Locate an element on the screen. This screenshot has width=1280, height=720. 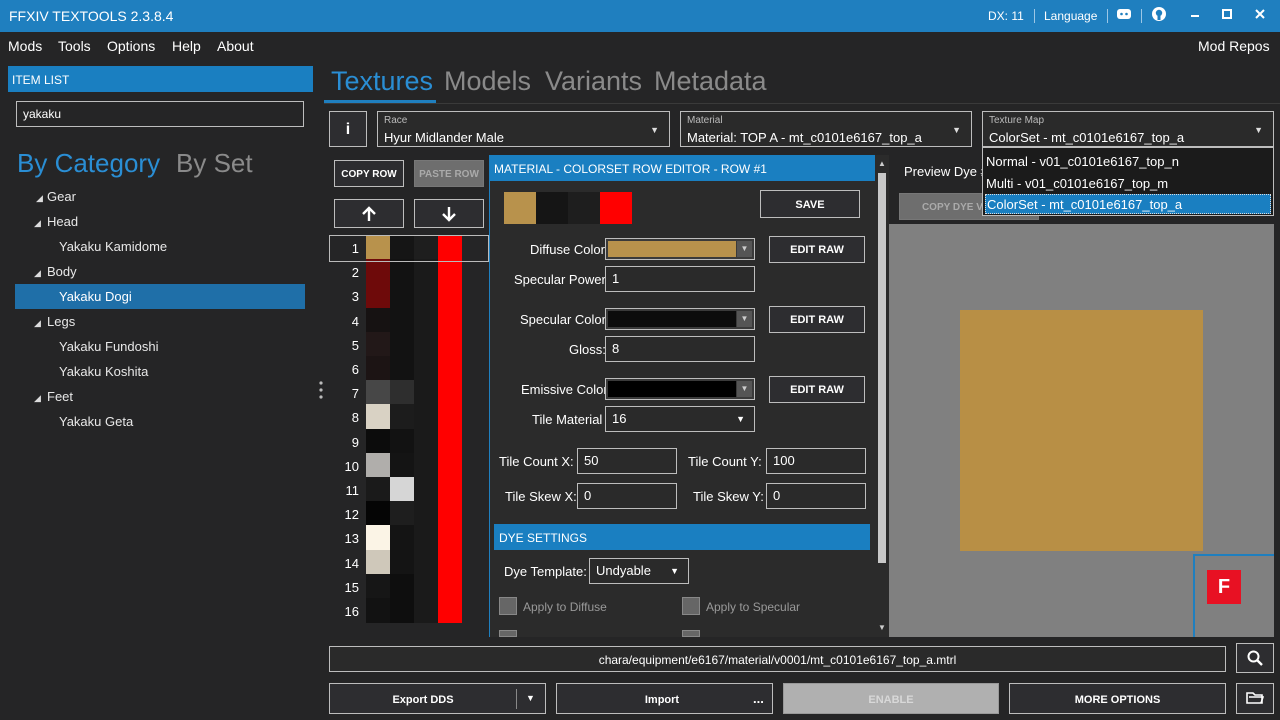
minimize-icon is located at coordinates (1195, 15).